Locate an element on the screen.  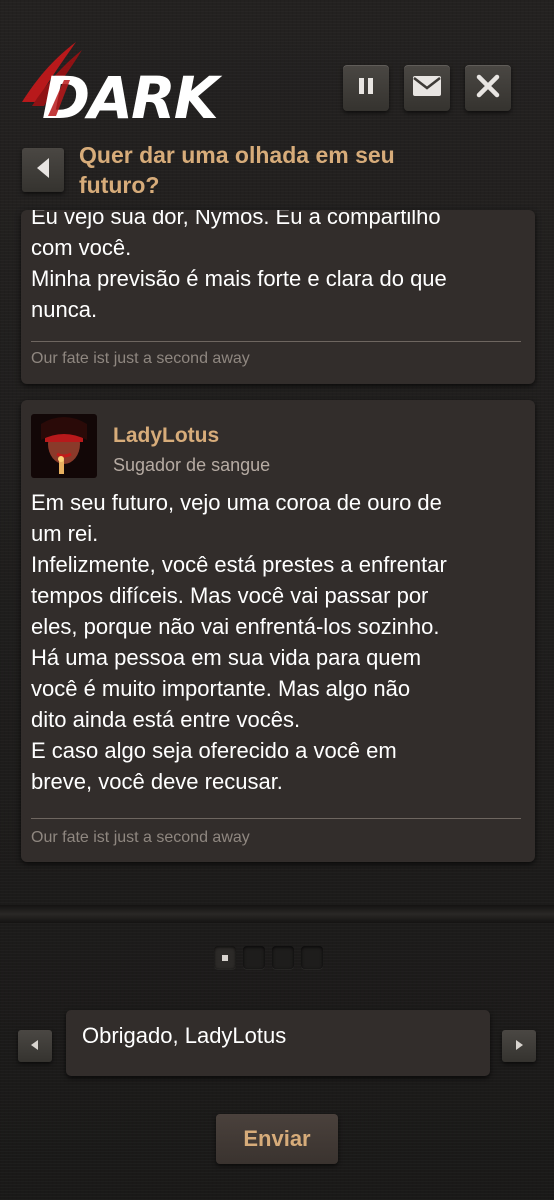
messages-button is located at coordinates (427, 88).